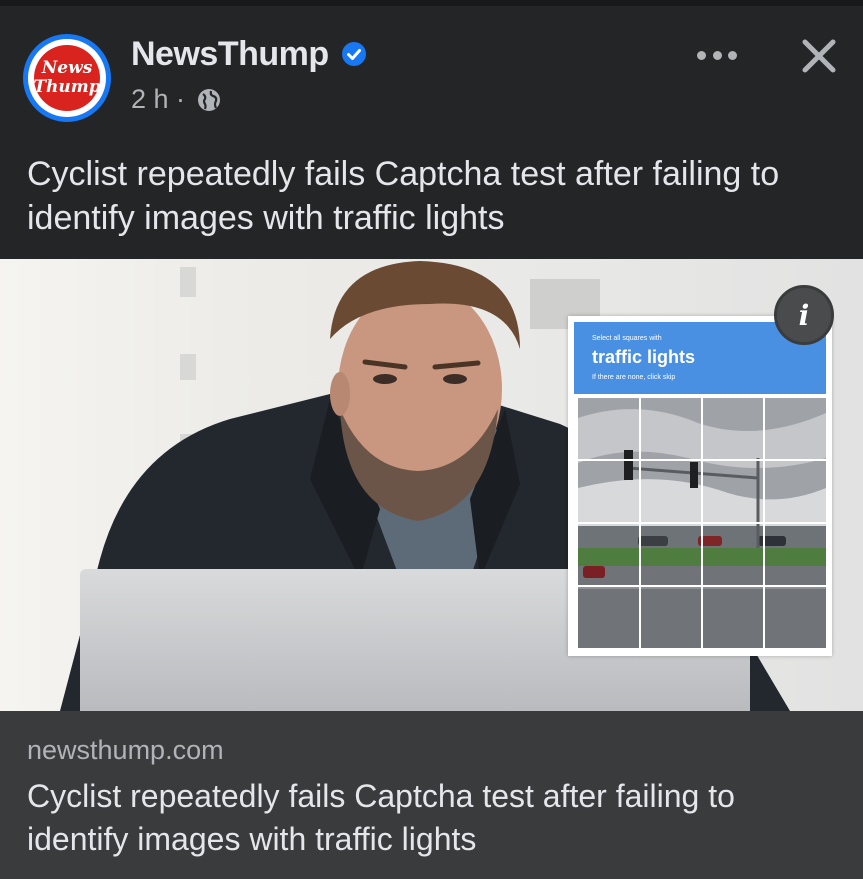 The width and height of the screenshot is (863, 879). Describe the element at coordinates (230, 54) in the screenshot. I see `page-name-link: NewsThump` at that location.